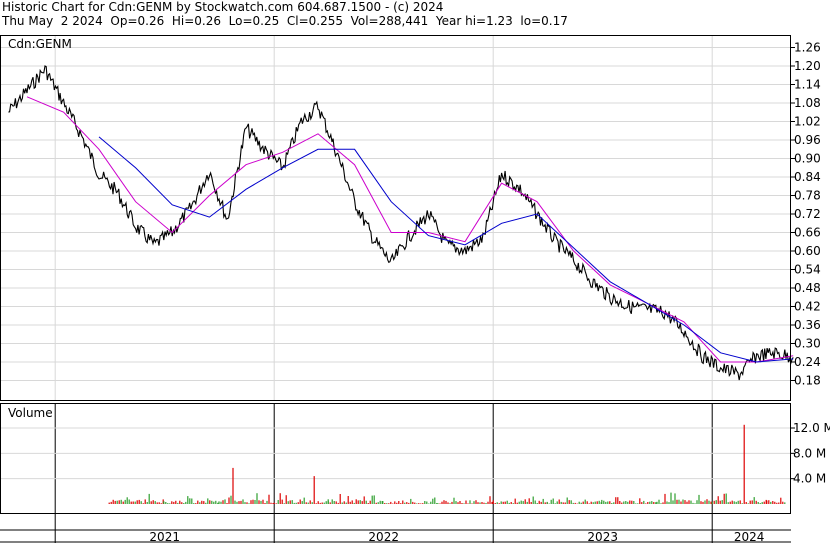  Describe the element at coordinates (807, 381) in the screenshot. I see `price-tick-label: 0.18` at that location.